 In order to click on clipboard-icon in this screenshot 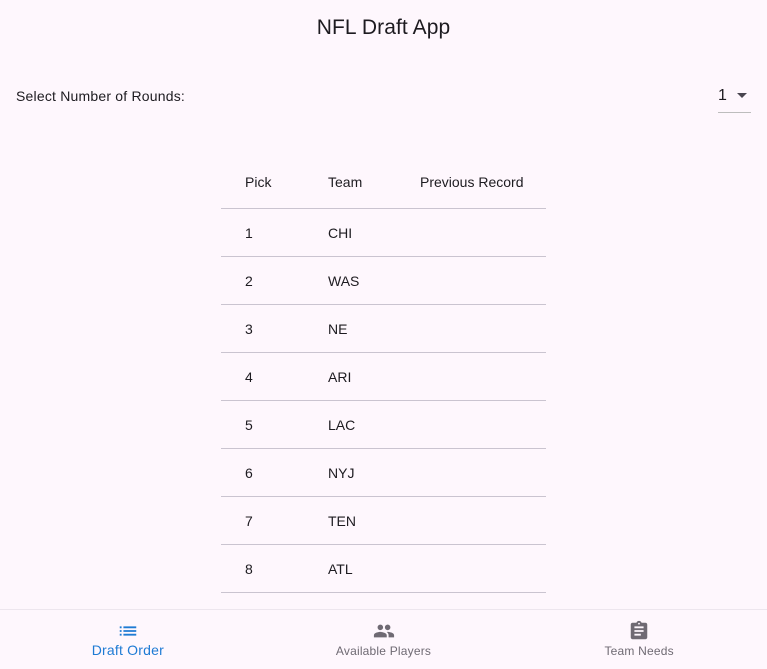, I will do `click(639, 630)`.